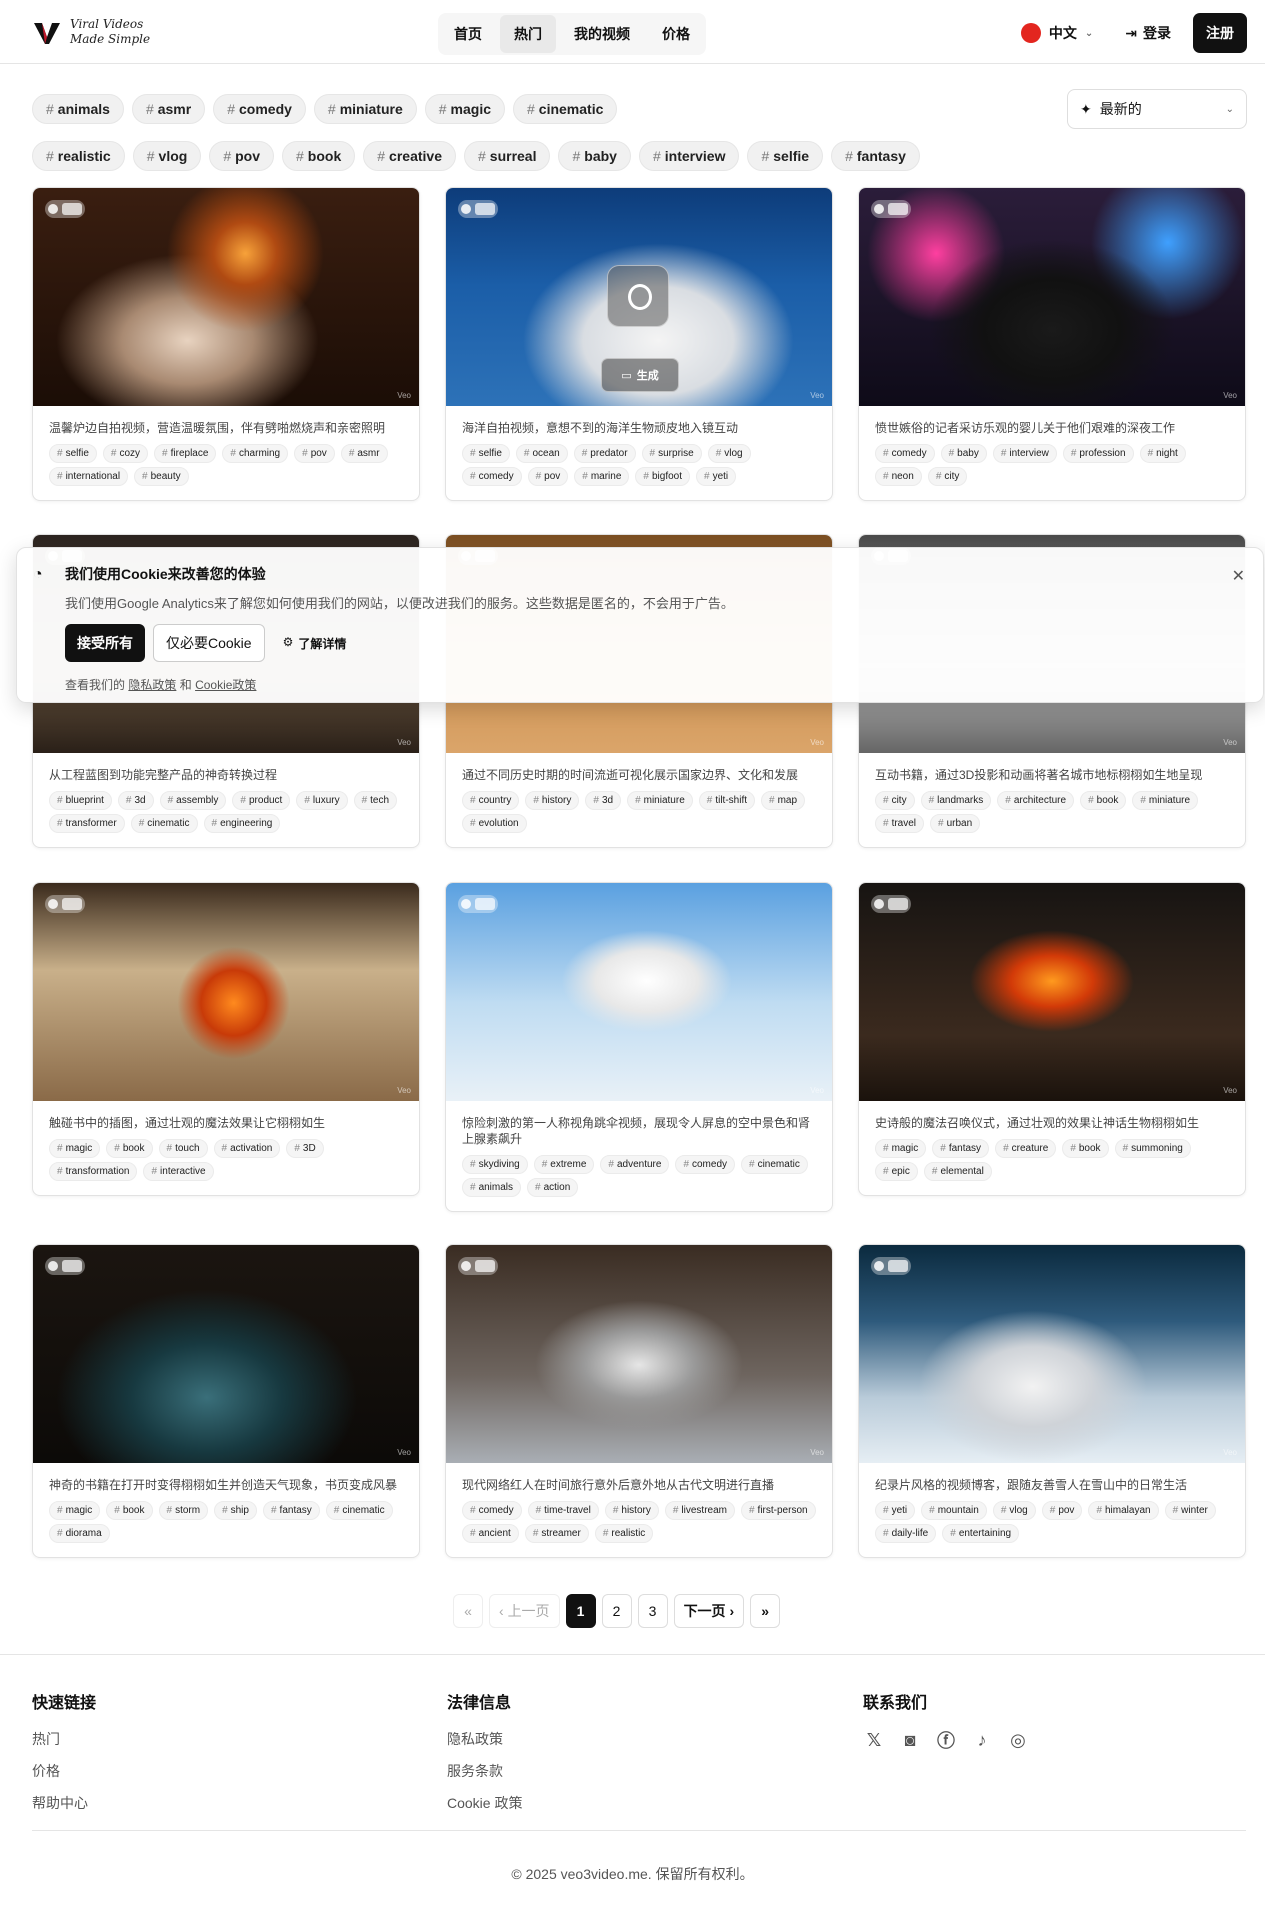  What do you see at coordinates (524, 1611) in the screenshot?
I see `prev-page-button: ‹ 上一页` at bounding box center [524, 1611].